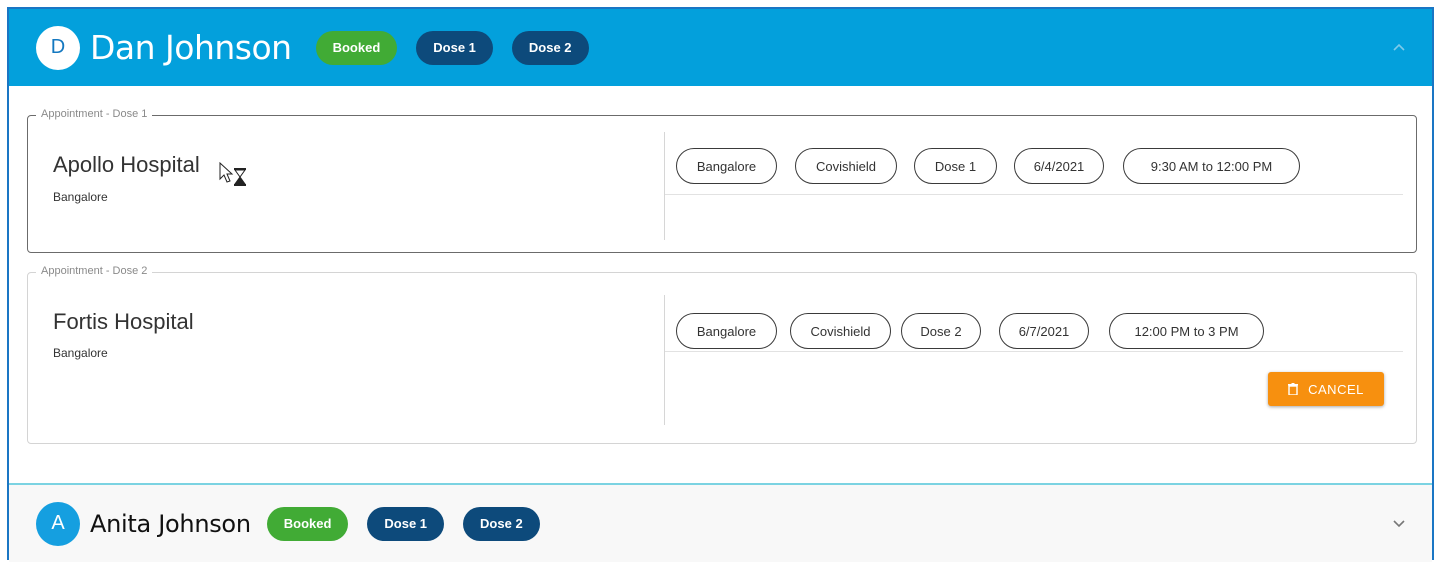 The image size is (1441, 562). Describe the element at coordinates (94, 114) in the screenshot. I see `fieldset-legend: Appointment - Dose 1` at that location.